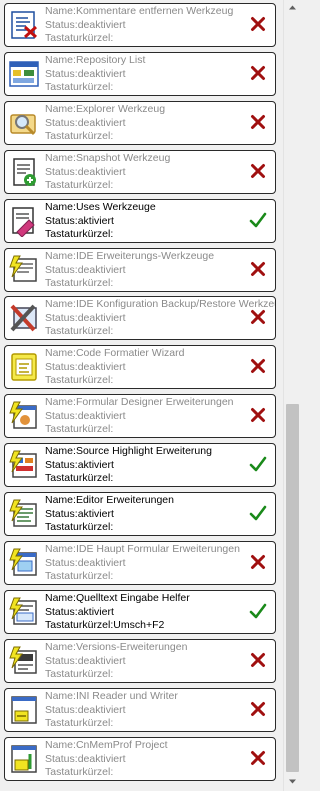 This screenshot has height=791, width=320. Describe the element at coordinates (24, 367) in the screenshot. I see `code-formatter-icon` at that location.